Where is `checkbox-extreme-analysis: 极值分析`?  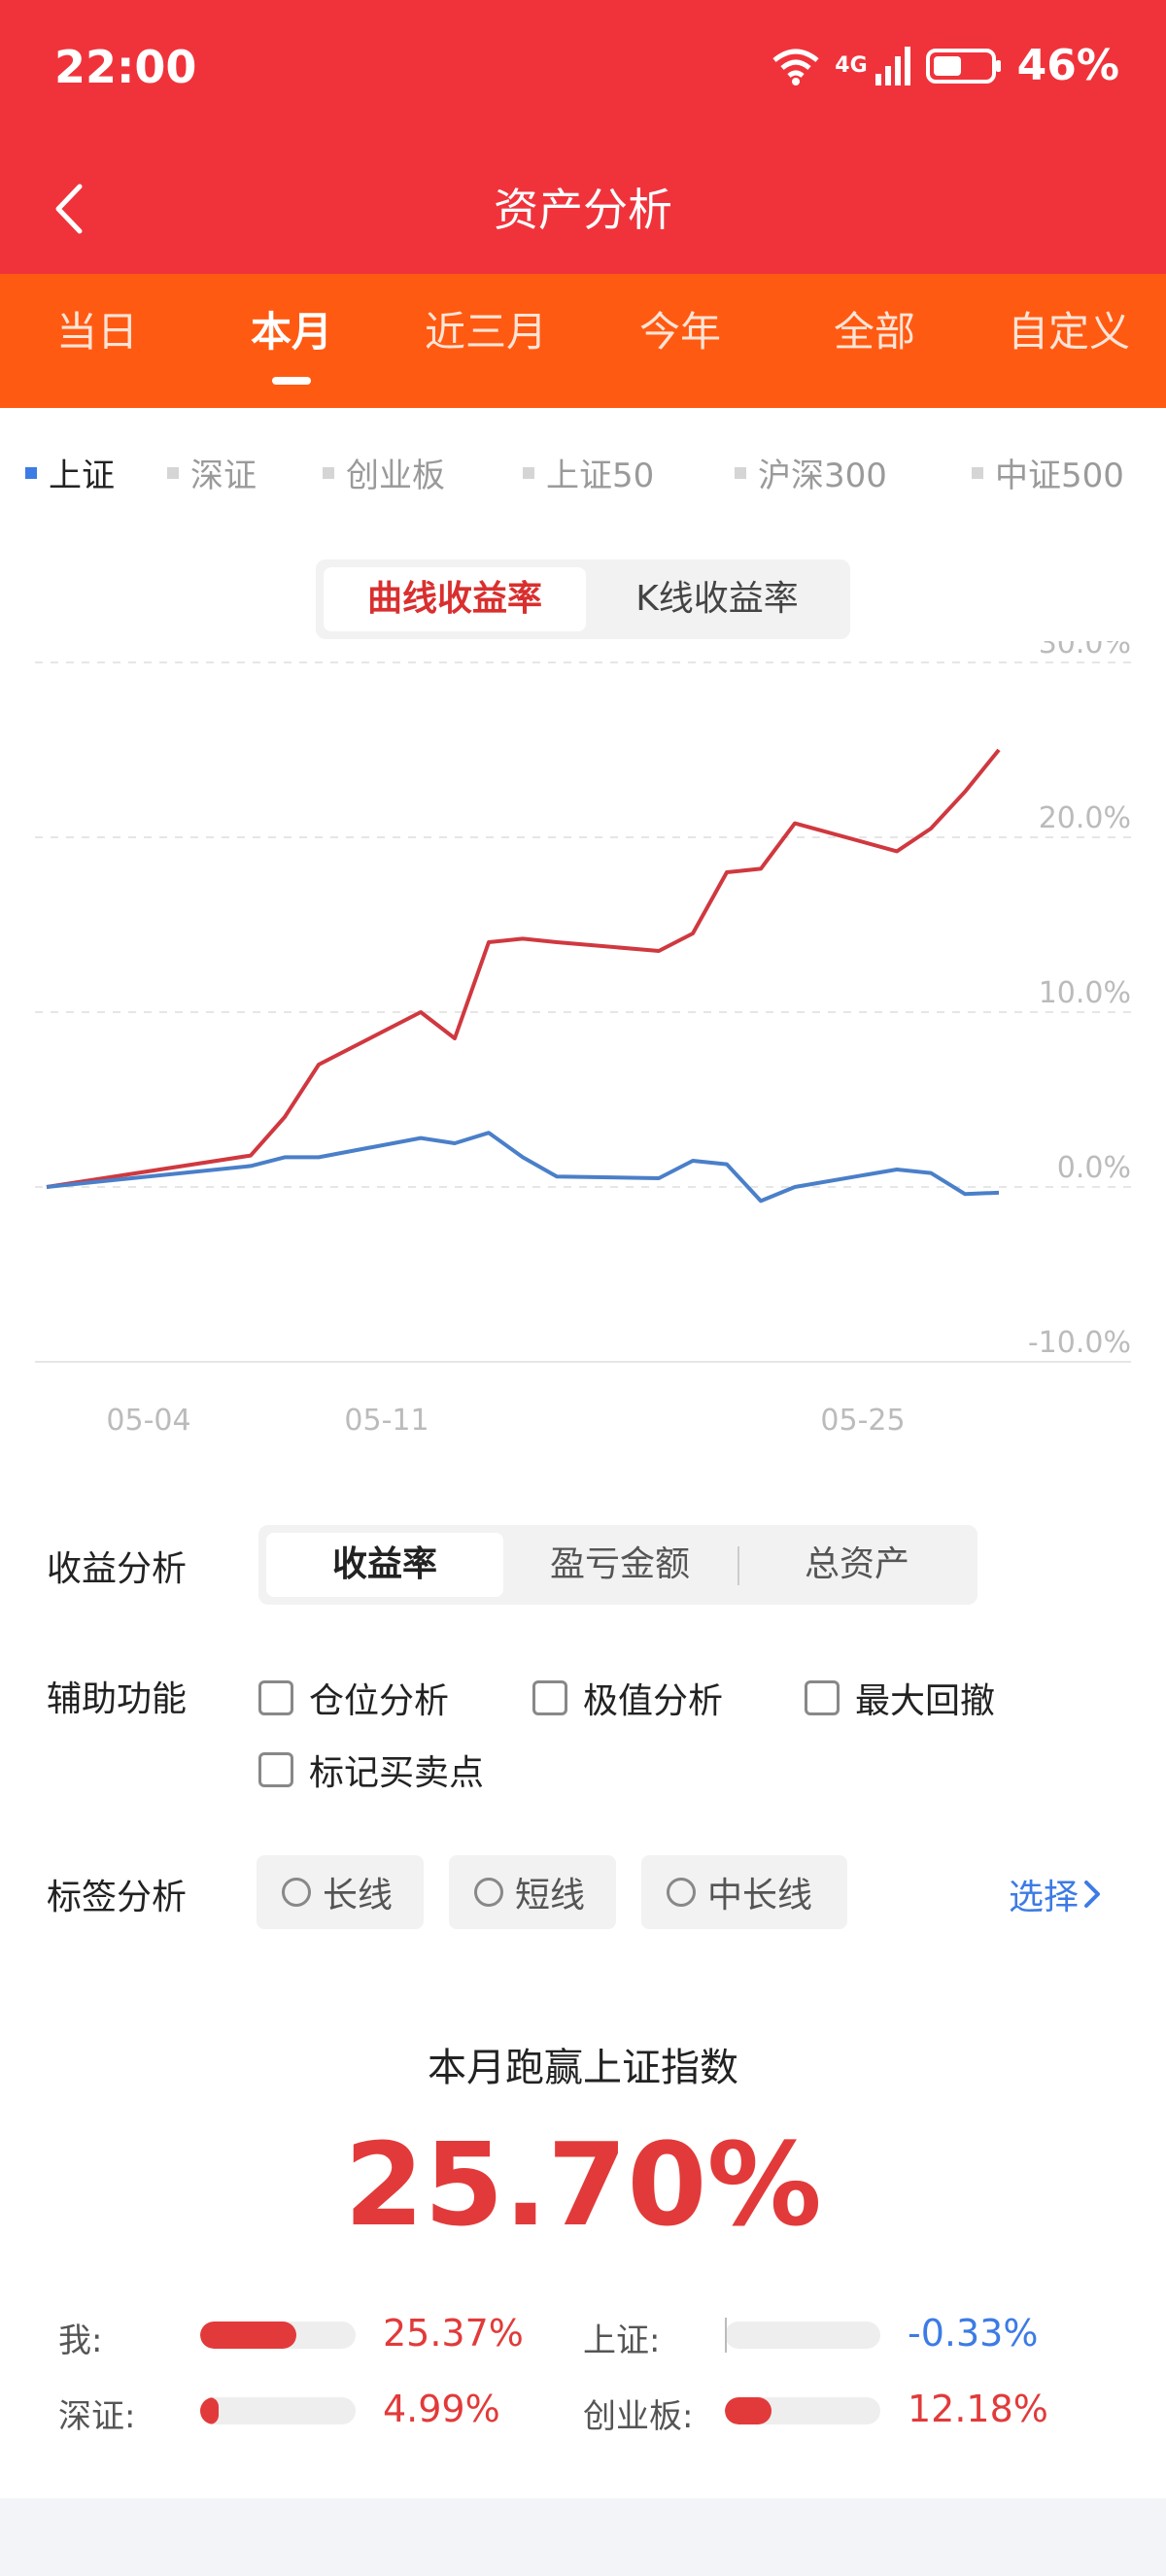
checkbox-extreme-analysis: 极值分析 is located at coordinates (627, 1698).